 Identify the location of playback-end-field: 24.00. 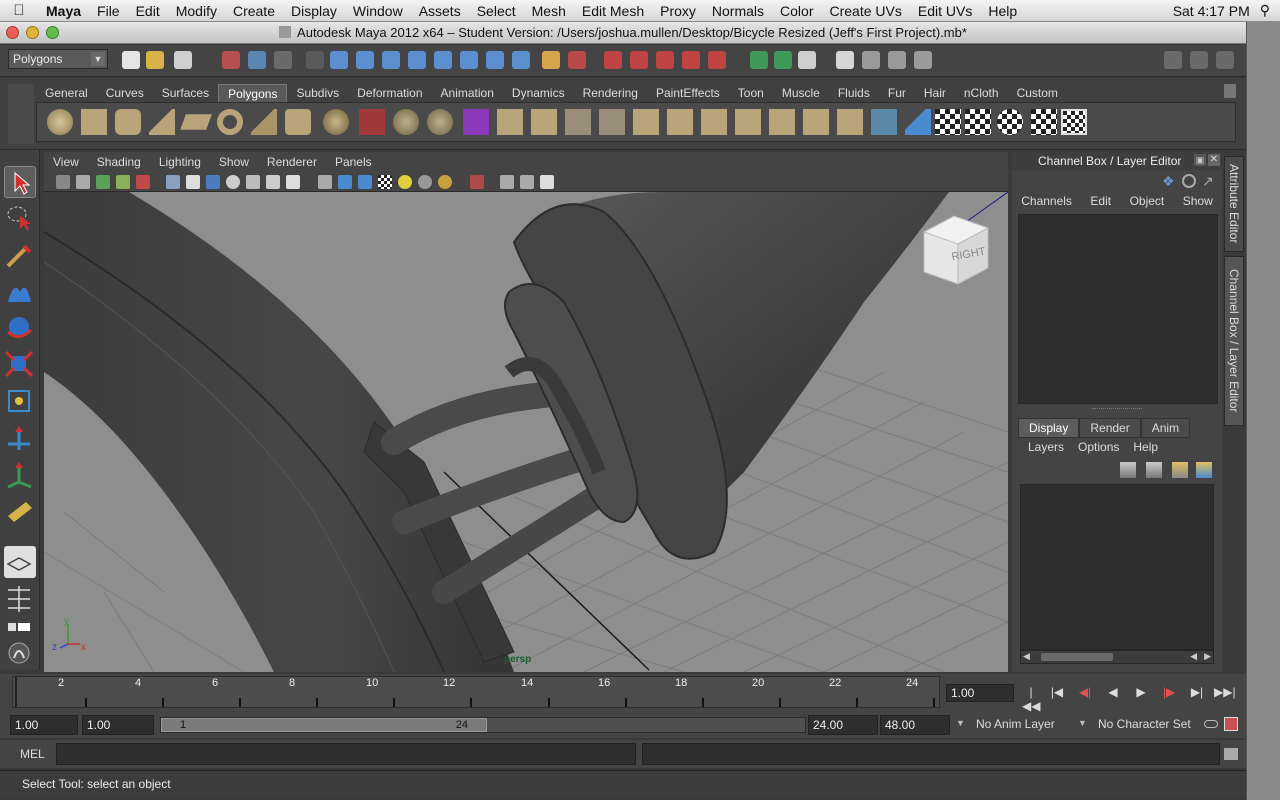
(843, 725).